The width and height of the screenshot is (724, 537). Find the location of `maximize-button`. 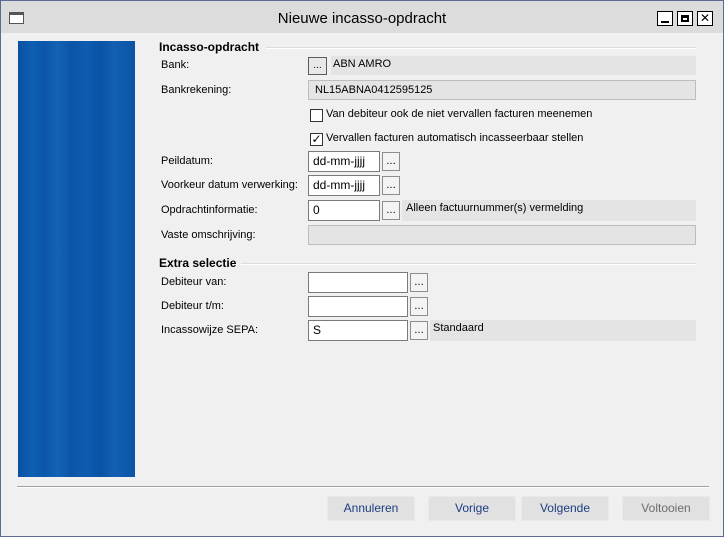

maximize-button is located at coordinates (685, 18).